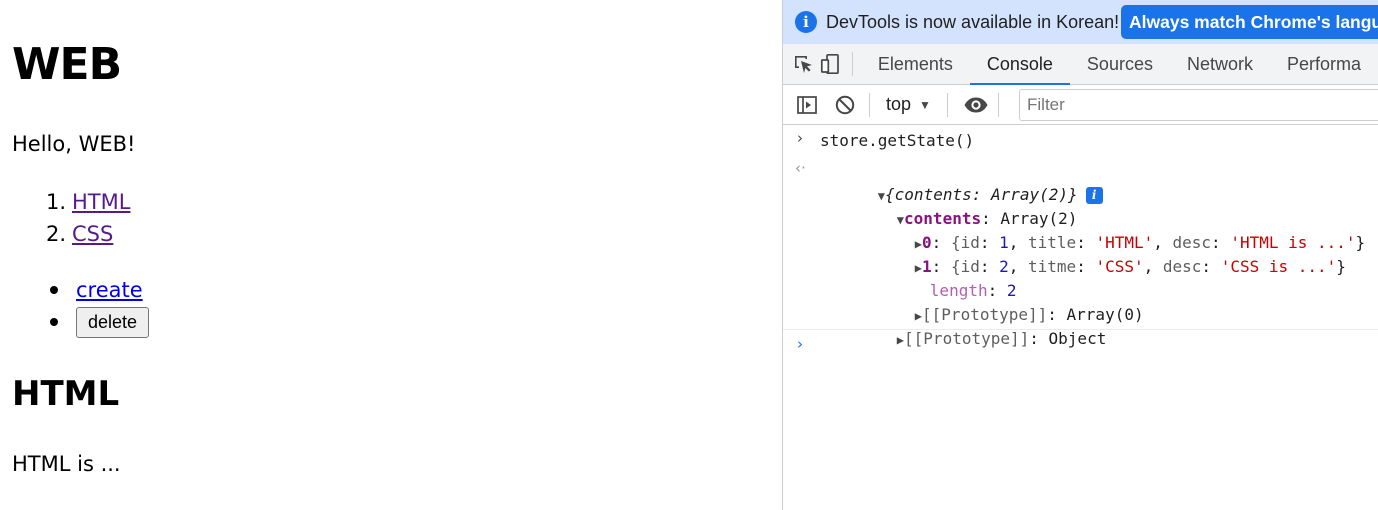 The width and height of the screenshot is (1378, 510). Describe the element at coordinates (806, 22) in the screenshot. I see `info-icon: i` at that location.